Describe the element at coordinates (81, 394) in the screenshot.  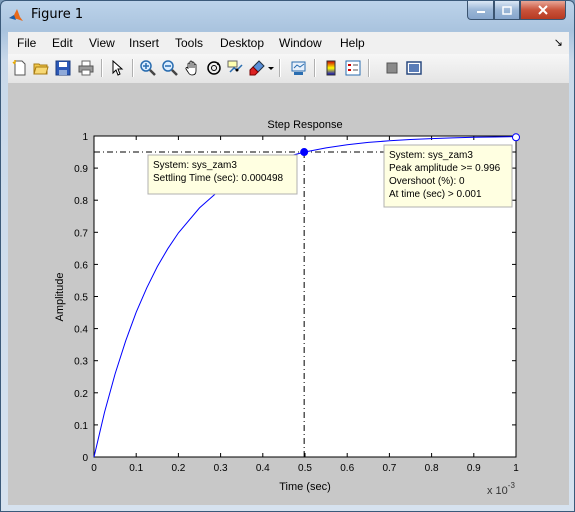
I see `y-tick-label: 0.2` at that location.